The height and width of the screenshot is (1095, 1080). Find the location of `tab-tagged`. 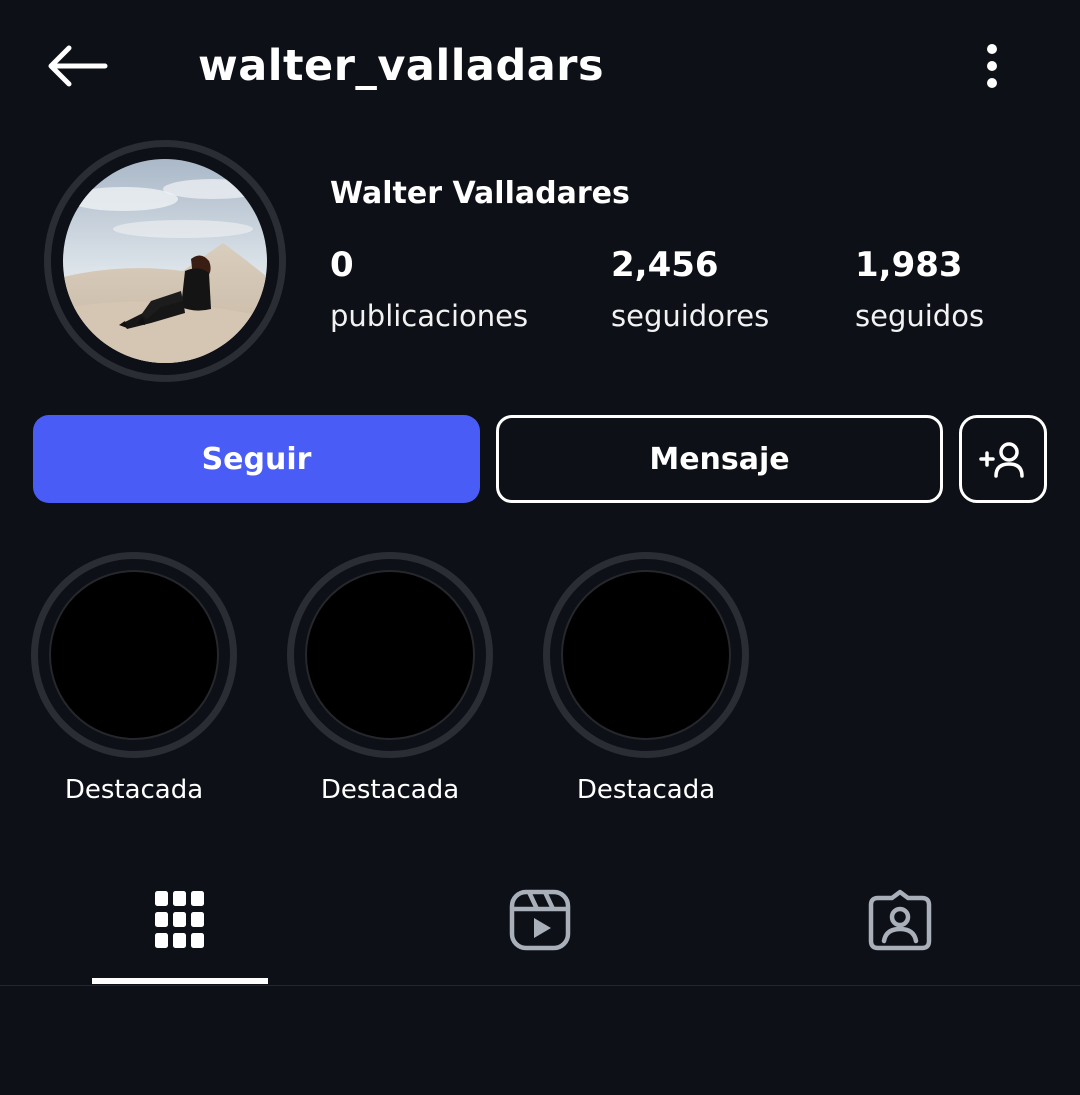

tab-tagged is located at coordinates (900, 920).